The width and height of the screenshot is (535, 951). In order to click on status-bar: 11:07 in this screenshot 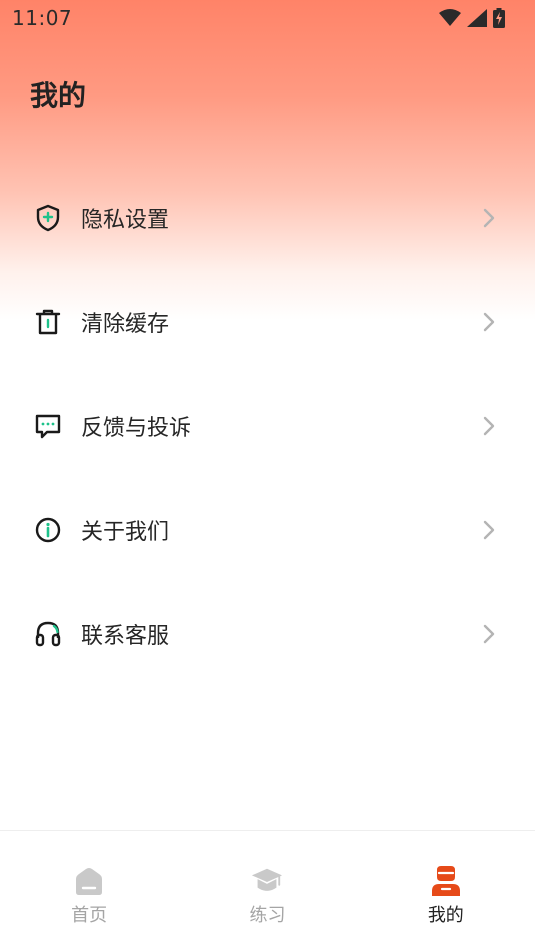, I will do `click(267, 18)`.